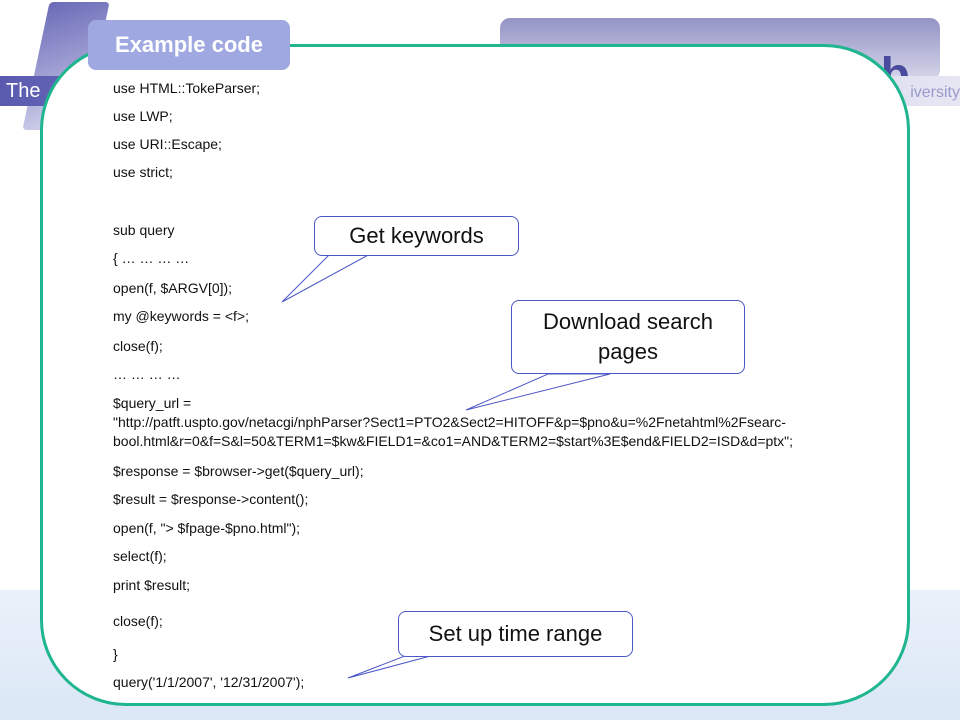  What do you see at coordinates (211, 499) in the screenshot?
I see `code-line: $result = $response->content();` at bounding box center [211, 499].